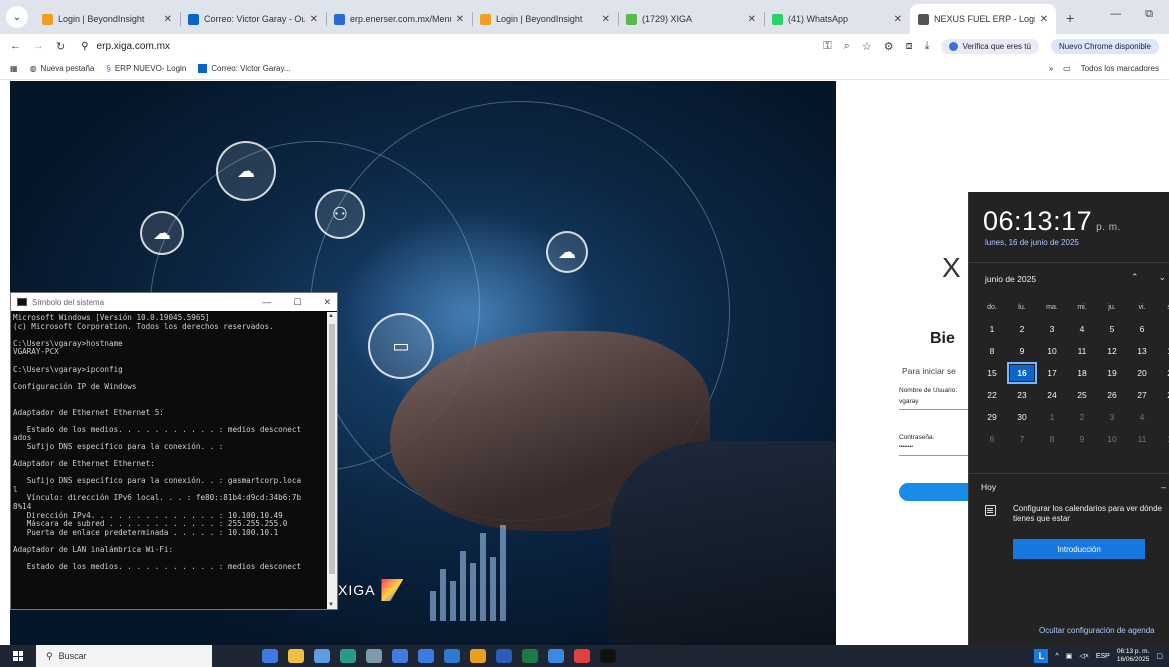  I want to click on collapse-agenda-icon: –, so click(1163, 487).